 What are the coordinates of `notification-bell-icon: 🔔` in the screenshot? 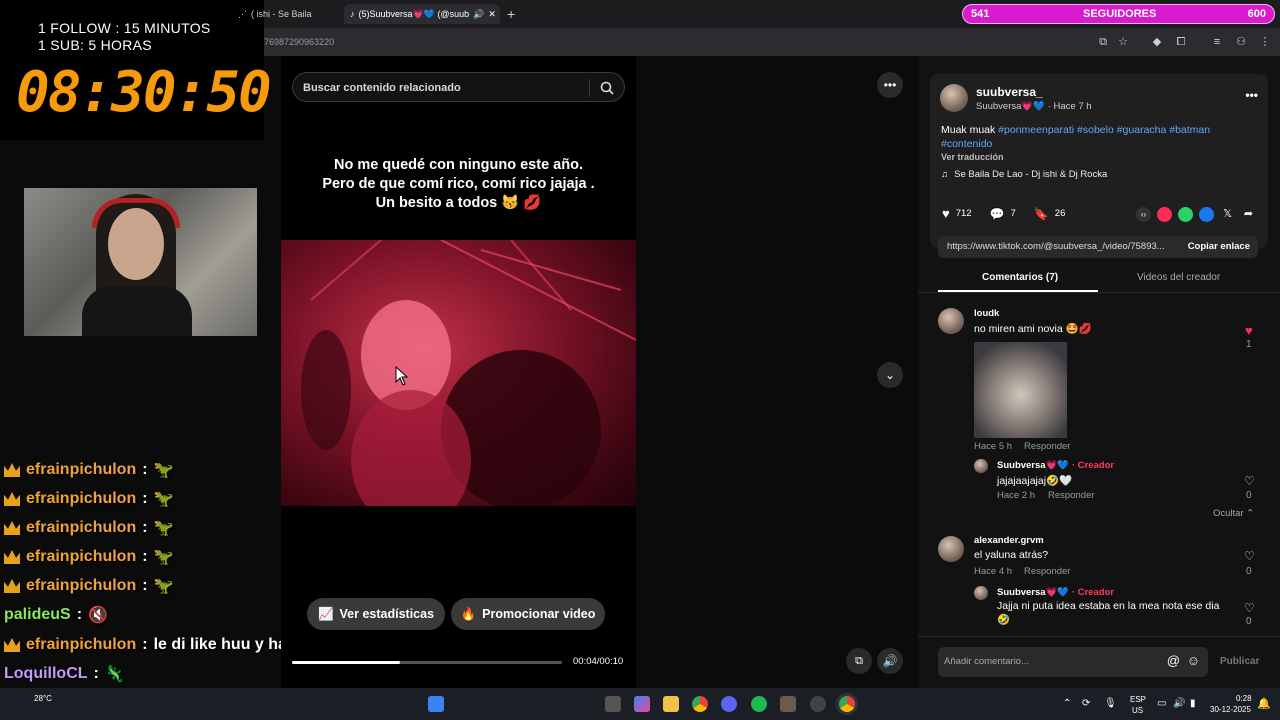 It's located at (1264, 703).